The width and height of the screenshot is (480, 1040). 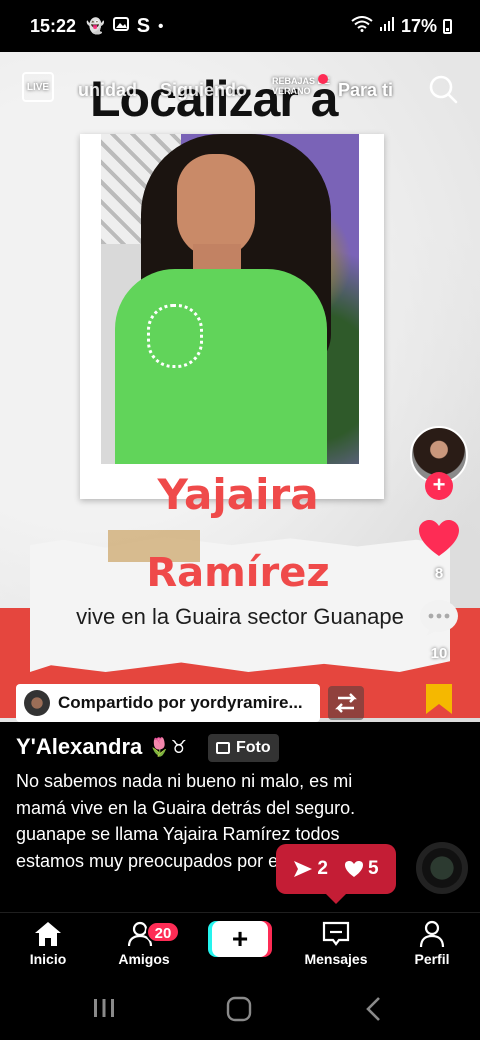 What do you see at coordinates (336, 874) in the screenshot?
I see `activity-notification: 2 5` at bounding box center [336, 874].